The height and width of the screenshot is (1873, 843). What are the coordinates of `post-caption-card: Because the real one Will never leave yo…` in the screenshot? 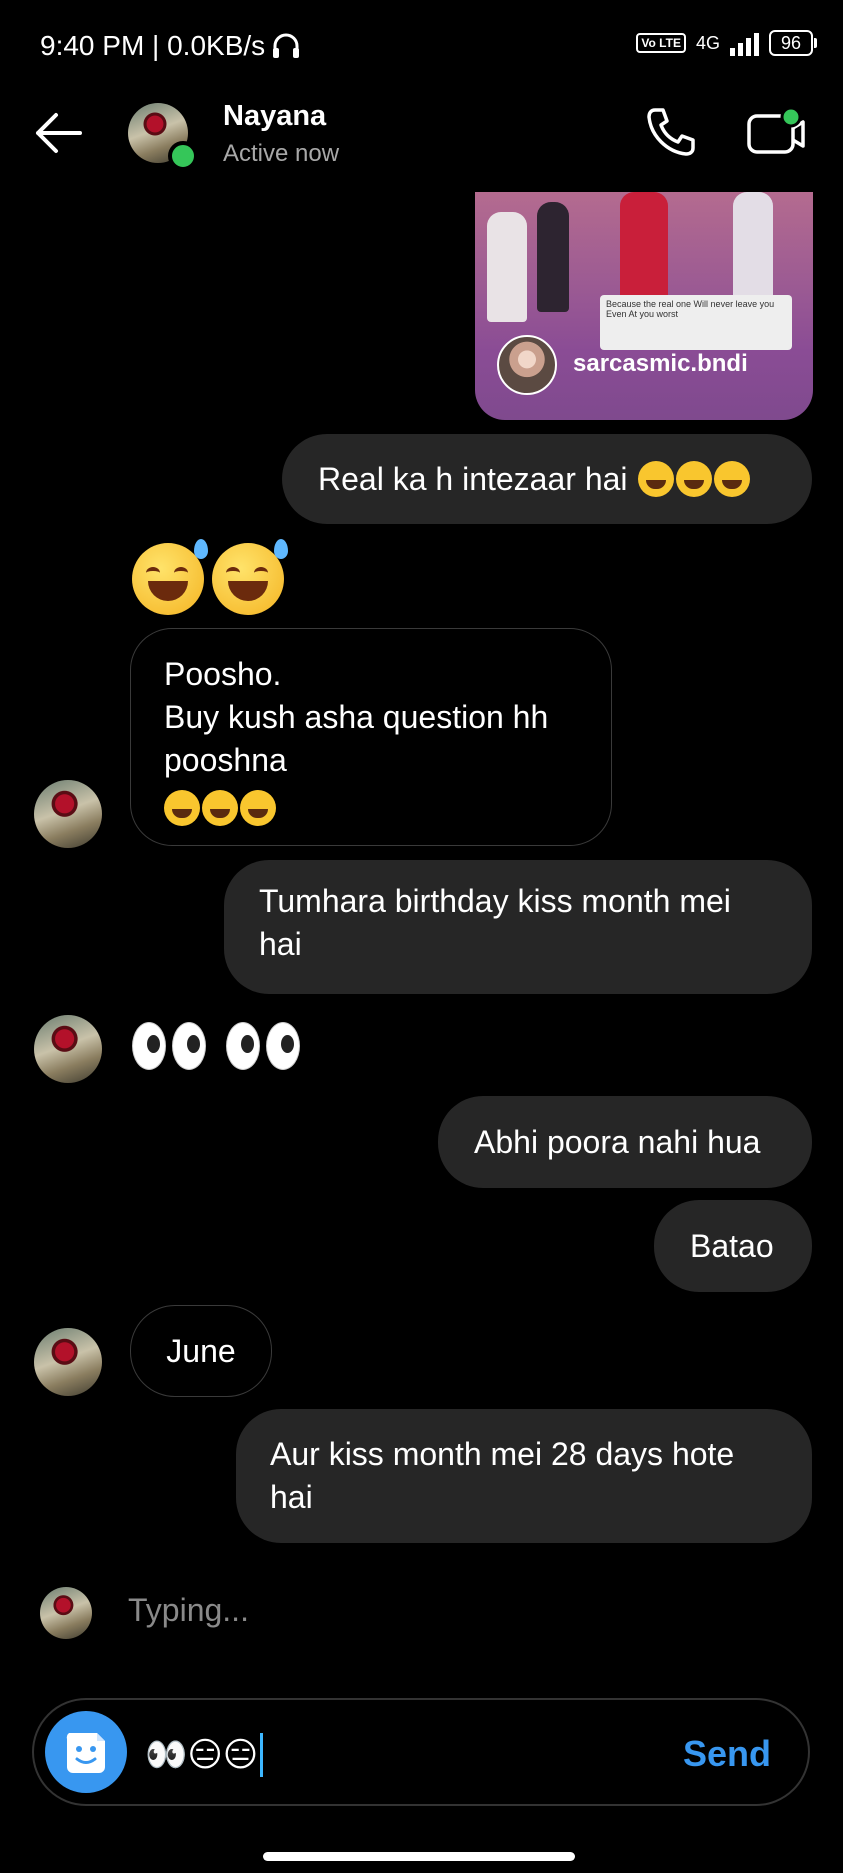 It's located at (696, 322).